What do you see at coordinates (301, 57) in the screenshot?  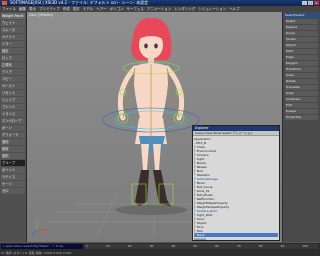 I see `right-panel-button: Edge` at bounding box center [301, 57].